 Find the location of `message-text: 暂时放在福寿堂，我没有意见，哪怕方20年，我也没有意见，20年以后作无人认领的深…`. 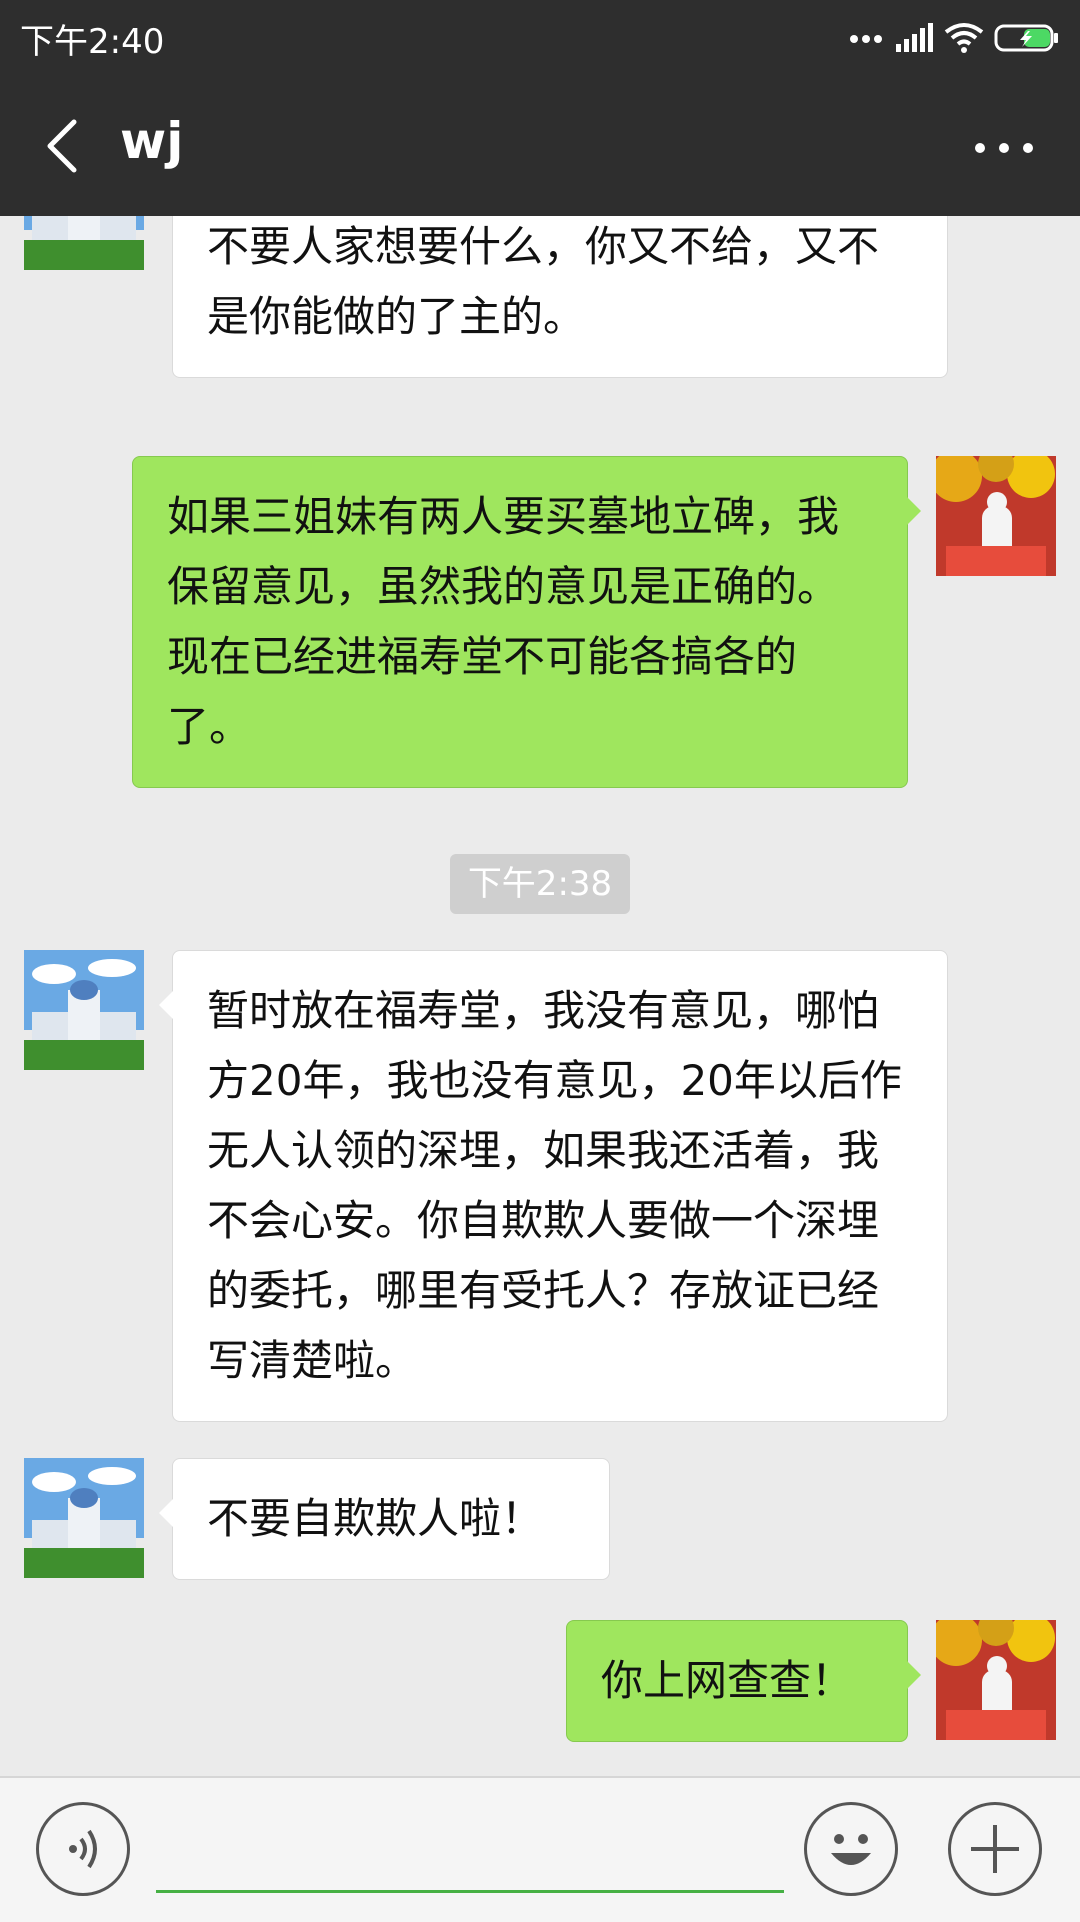

message-text: 暂时放在福寿堂，我没有意见，哪怕方20年，我也没有意见，20年以后作无人认领的深… is located at coordinates (554, 1185).